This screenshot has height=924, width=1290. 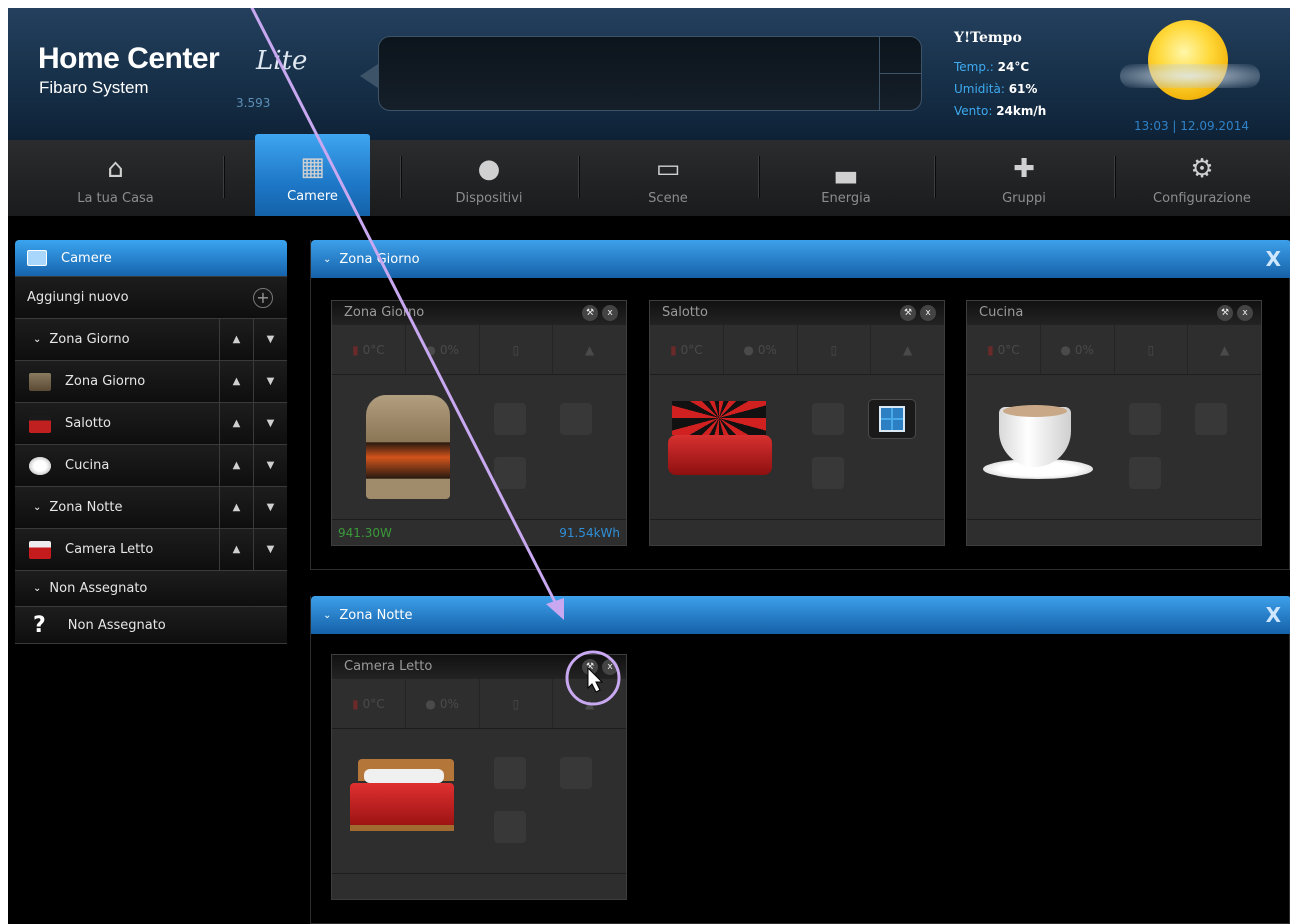 I want to click on sidebar-section-zona-notte: ⌄ Zona Notte ▲ ▼, so click(x=151, y=507).